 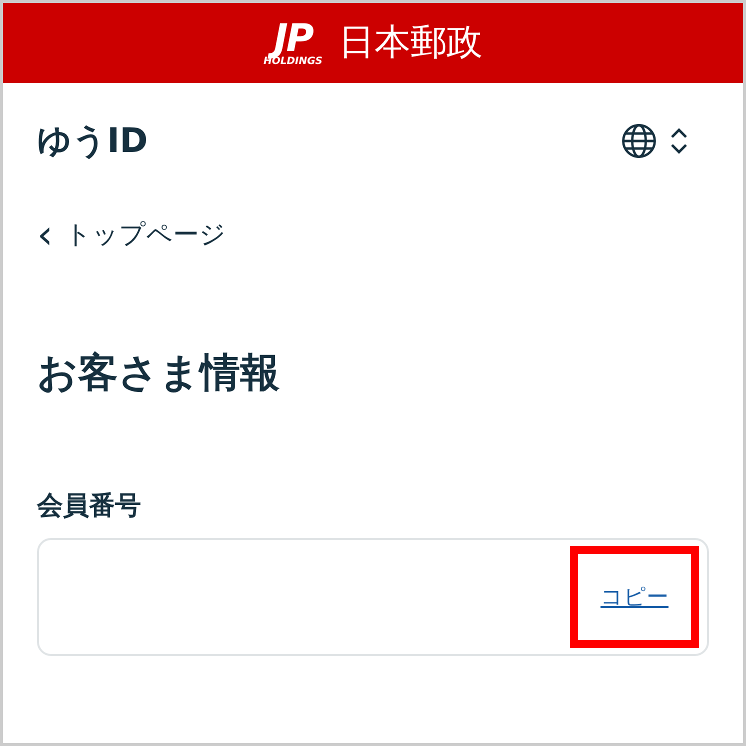 What do you see at coordinates (89, 506) in the screenshot?
I see `field-label: 会員番号` at bounding box center [89, 506].